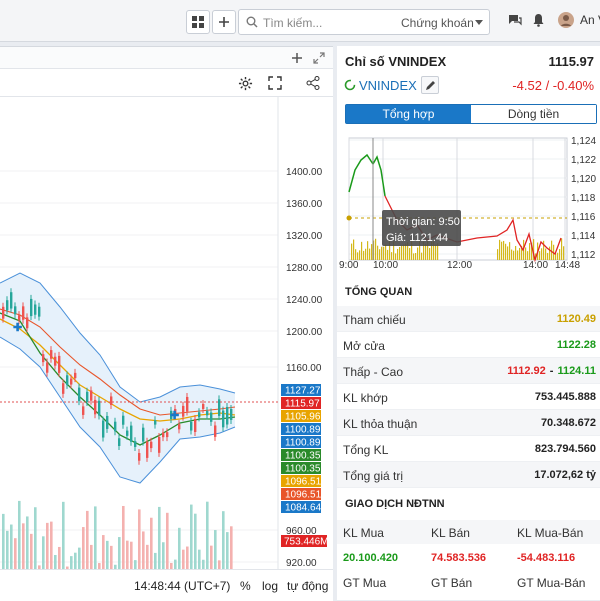 Image resolution: width=600 pixels, height=601 pixels. I want to click on avatar, so click(566, 20).